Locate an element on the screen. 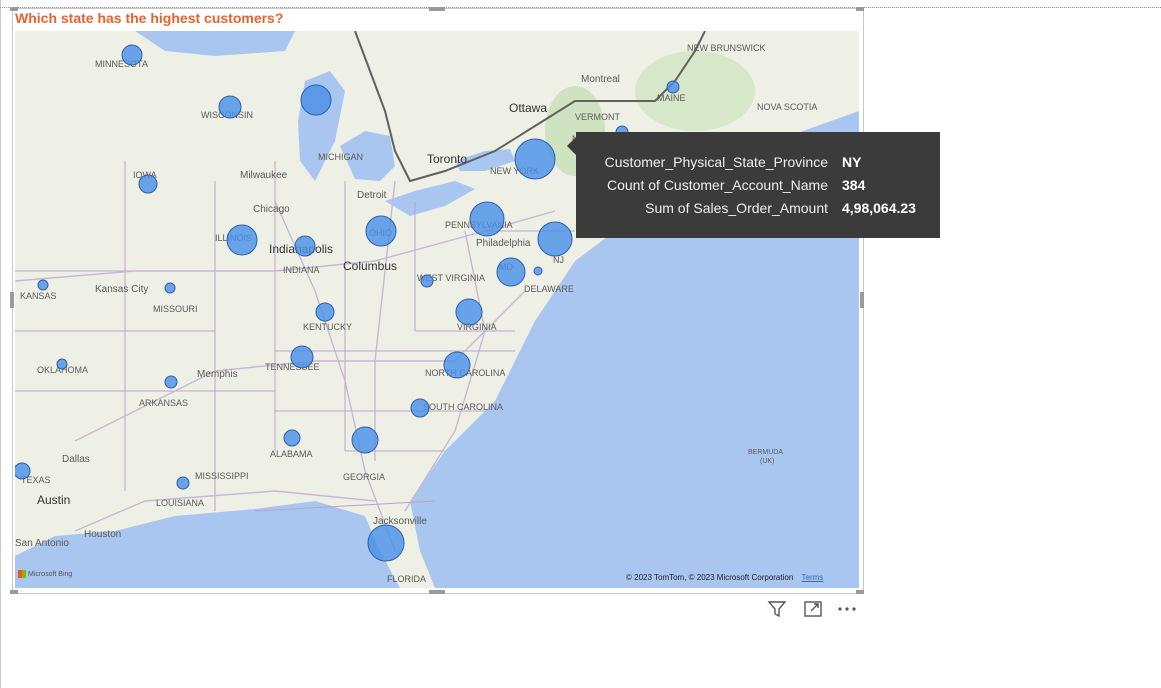 This screenshot has height=688, width=1161. resize-handle-bottom is located at coordinates (437, 592).